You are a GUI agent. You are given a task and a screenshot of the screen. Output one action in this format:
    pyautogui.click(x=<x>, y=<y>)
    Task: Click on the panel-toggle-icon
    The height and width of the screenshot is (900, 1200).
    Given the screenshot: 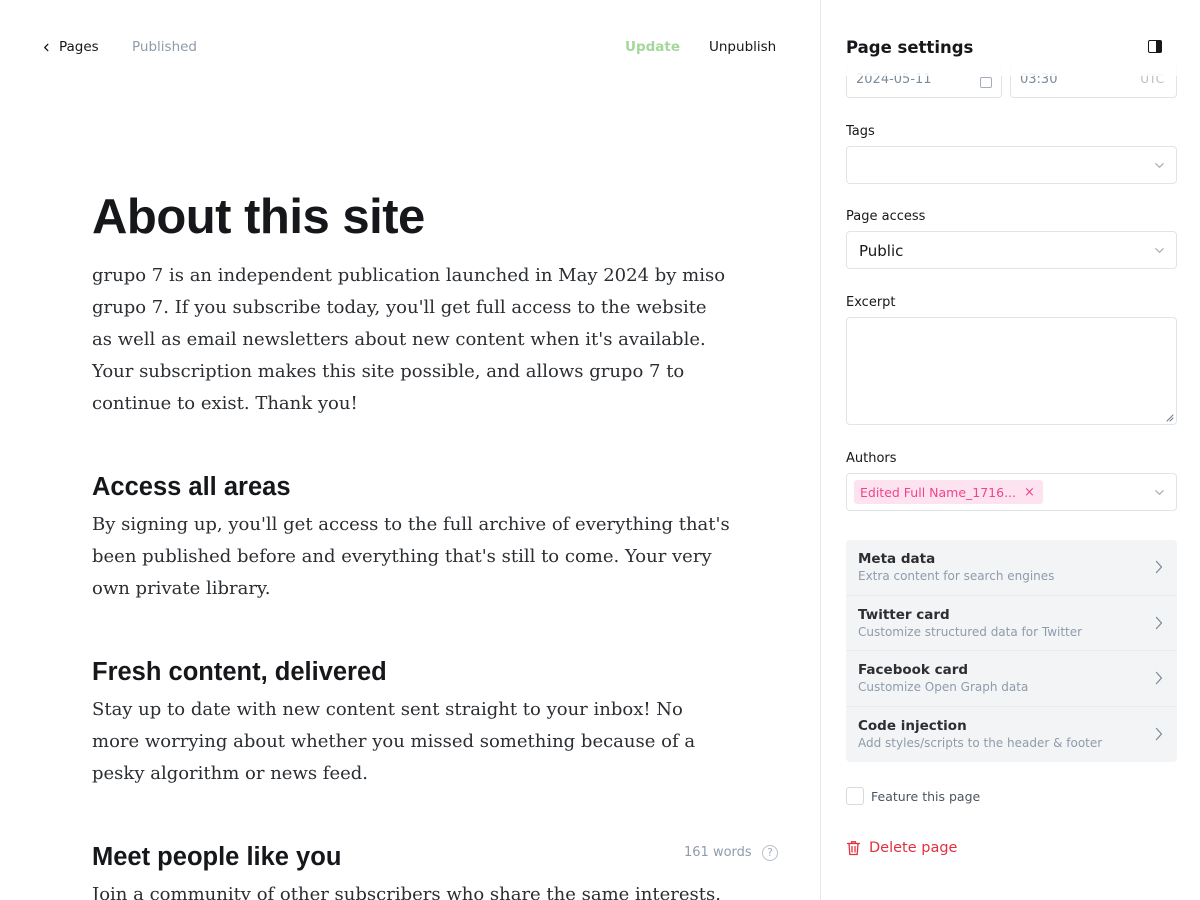 What is the action you would take?
    pyautogui.click(x=1155, y=46)
    